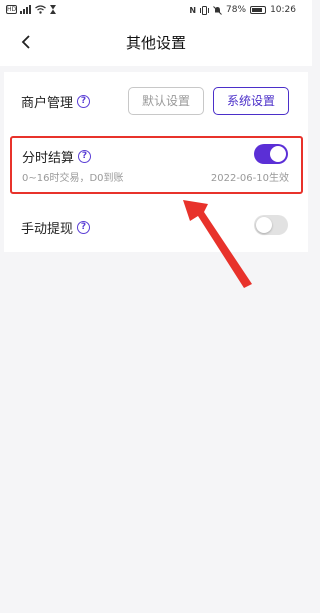 Image resolution: width=320 pixels, height=613 pixels. I want to click on battery-icon, so click(258, 10).